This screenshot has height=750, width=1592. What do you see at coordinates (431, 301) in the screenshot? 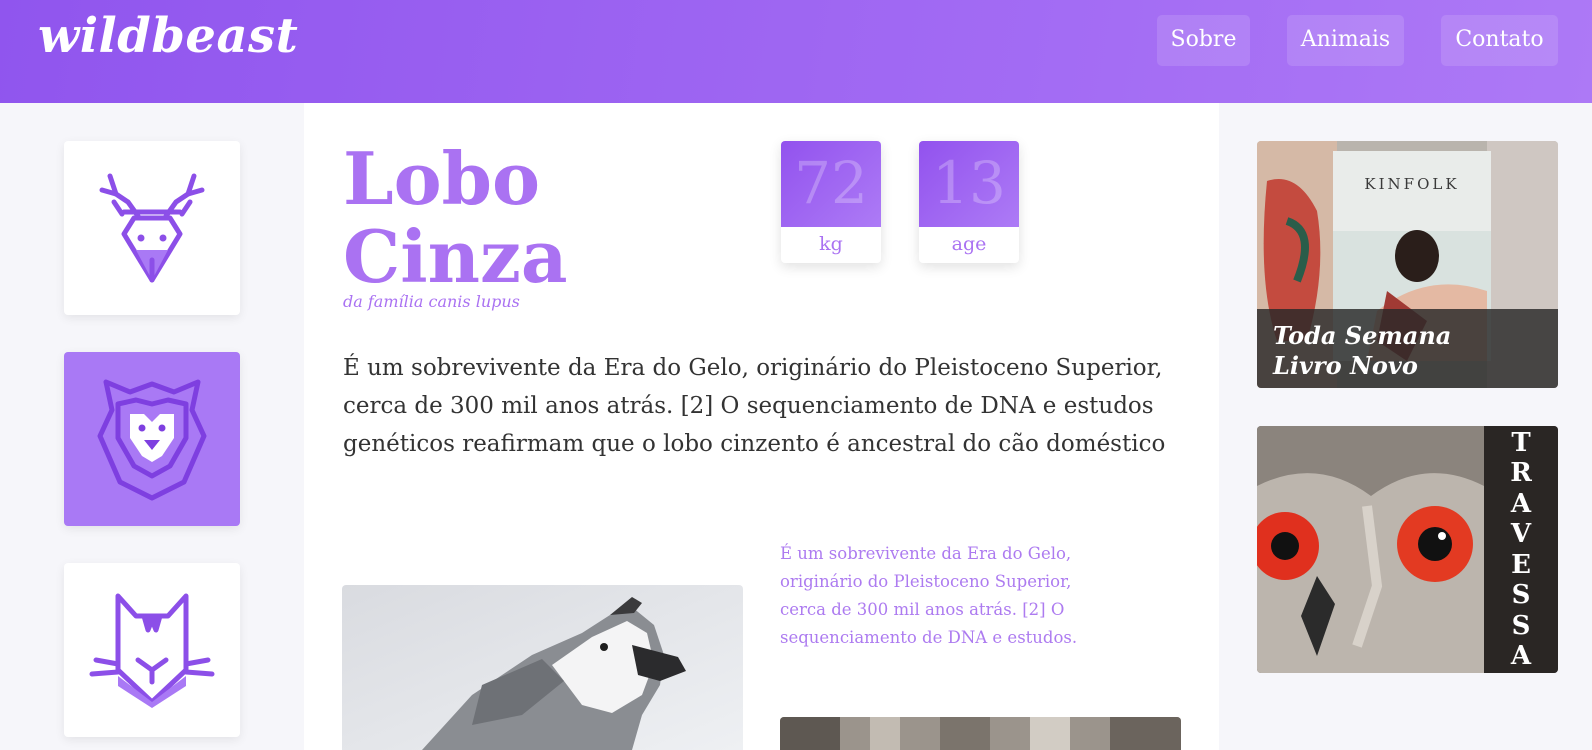
I see `page-subtitle: da família canis lupus` at bounding box center [431, 301].